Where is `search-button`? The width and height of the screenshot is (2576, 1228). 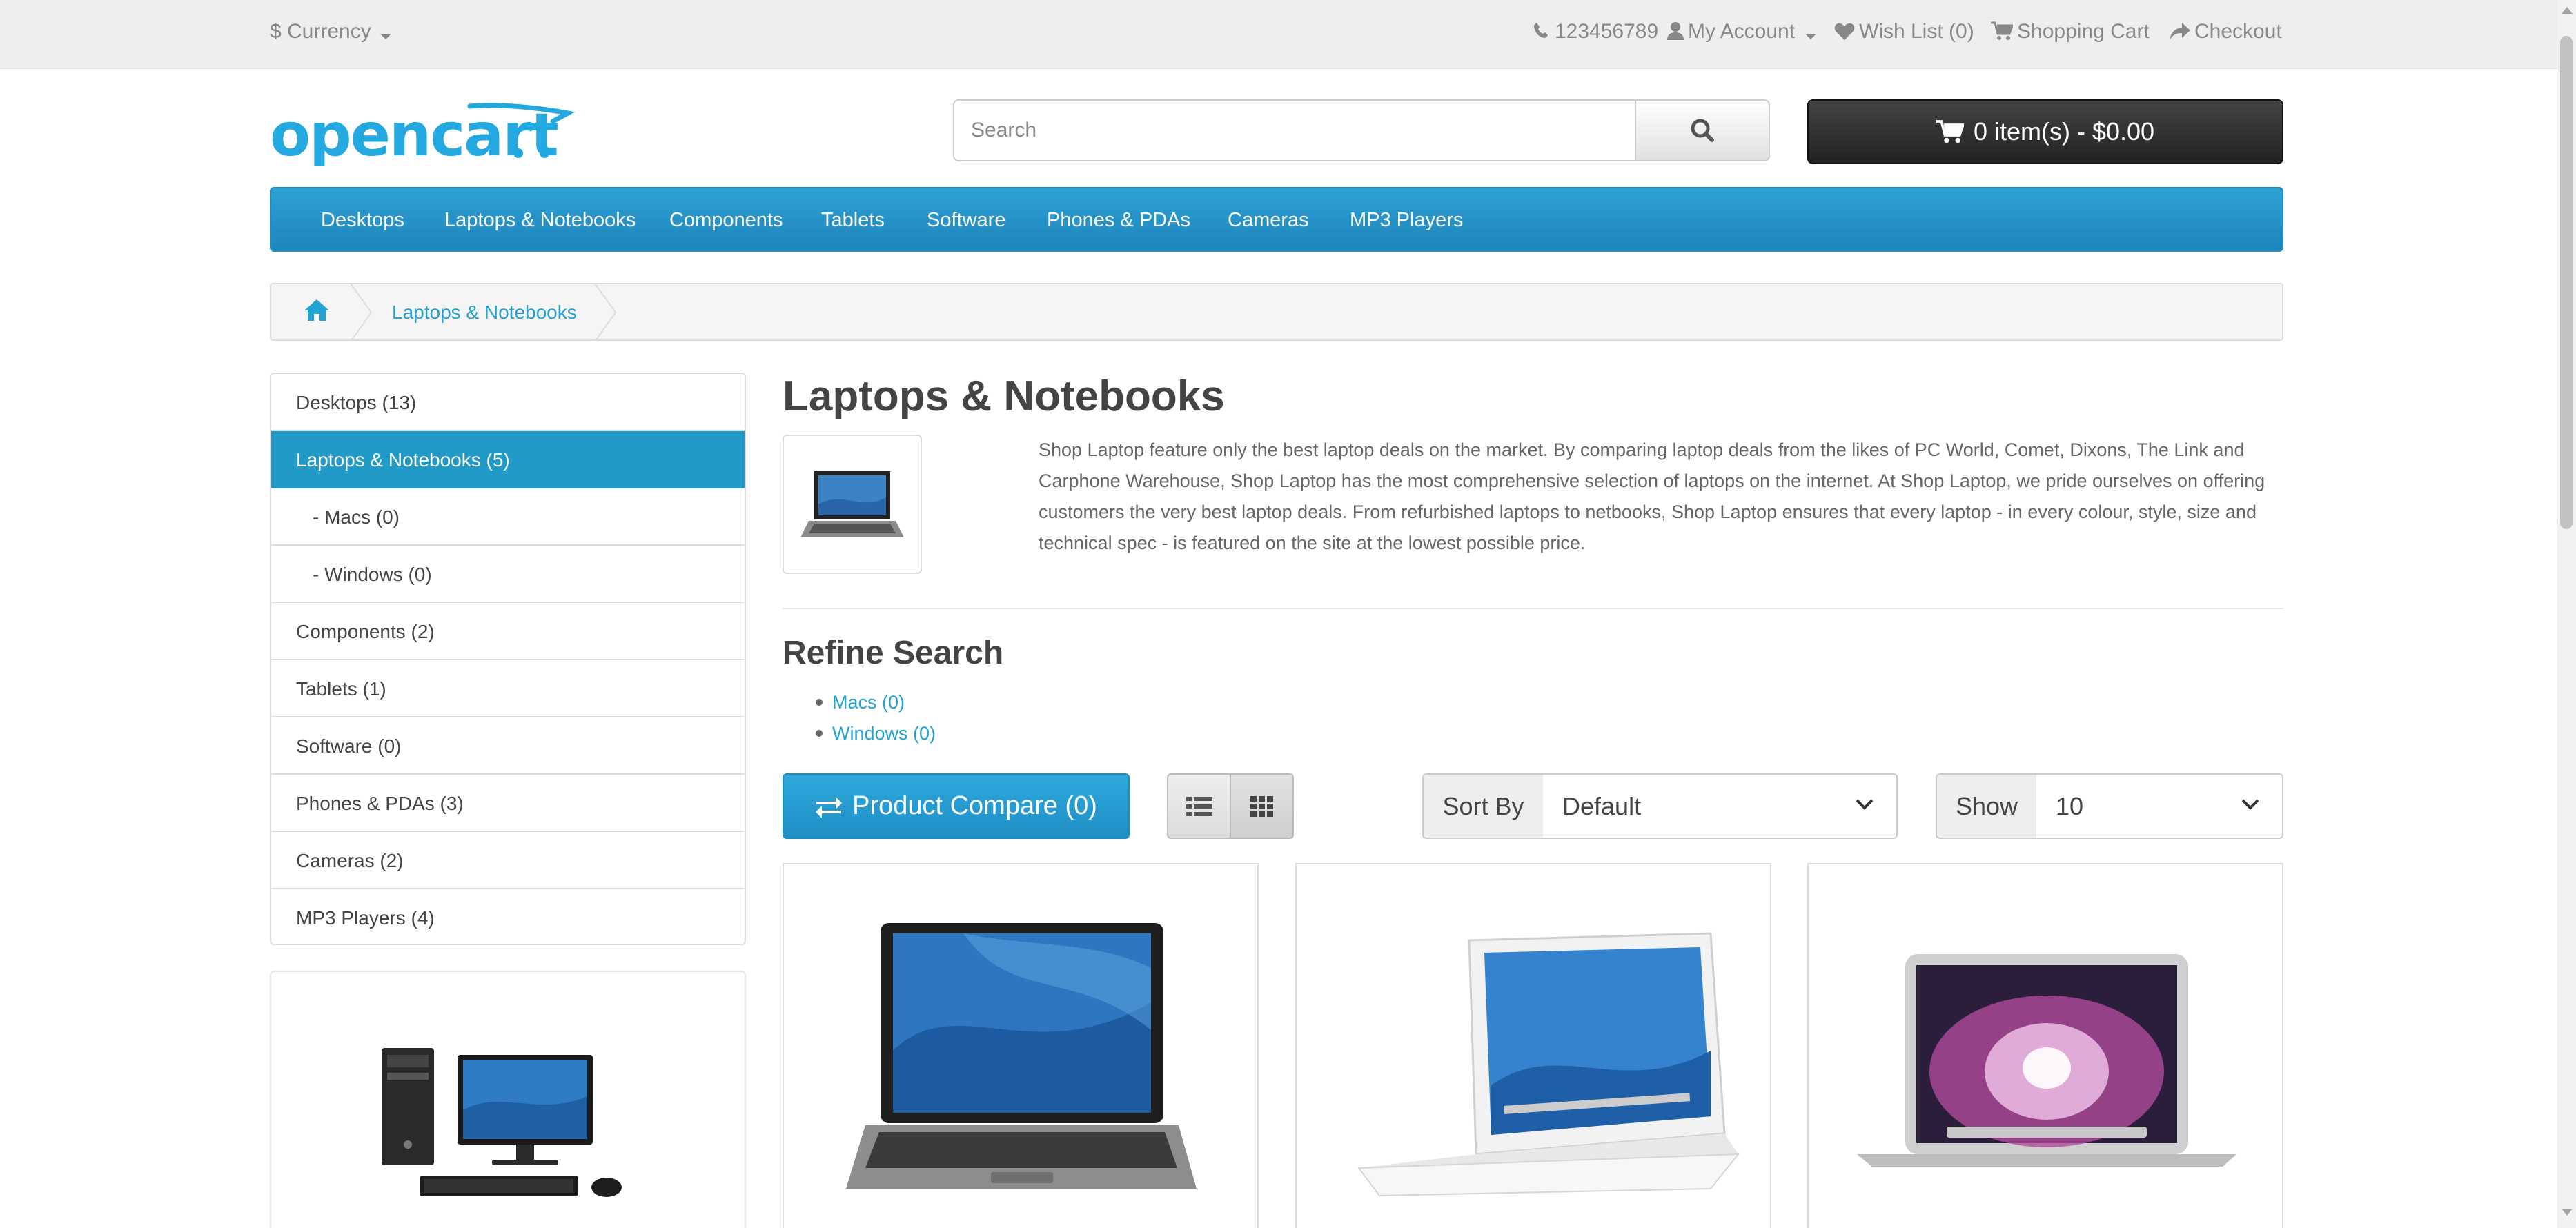
search-button is located at coordinates (1702, 130).